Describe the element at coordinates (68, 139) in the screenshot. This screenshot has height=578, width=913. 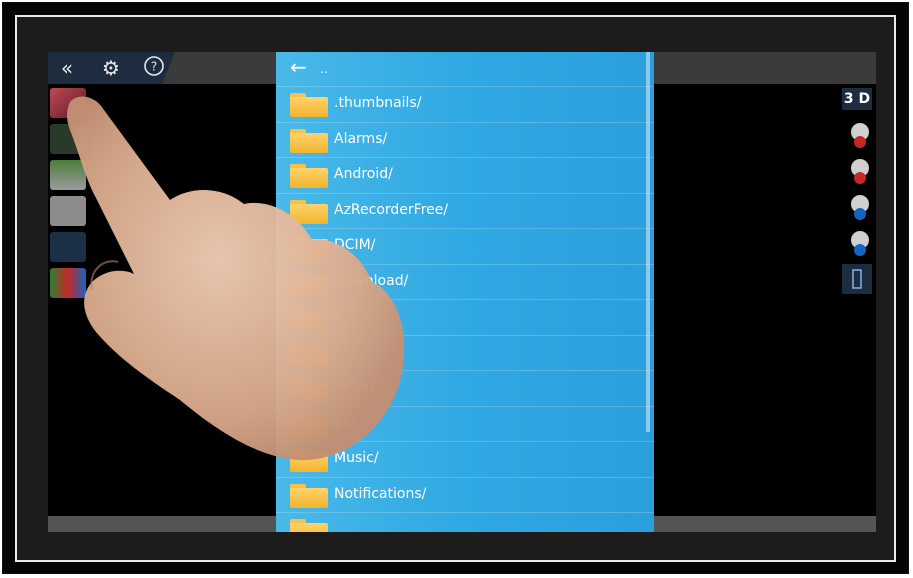
I see `check-tool-icon` at that location.